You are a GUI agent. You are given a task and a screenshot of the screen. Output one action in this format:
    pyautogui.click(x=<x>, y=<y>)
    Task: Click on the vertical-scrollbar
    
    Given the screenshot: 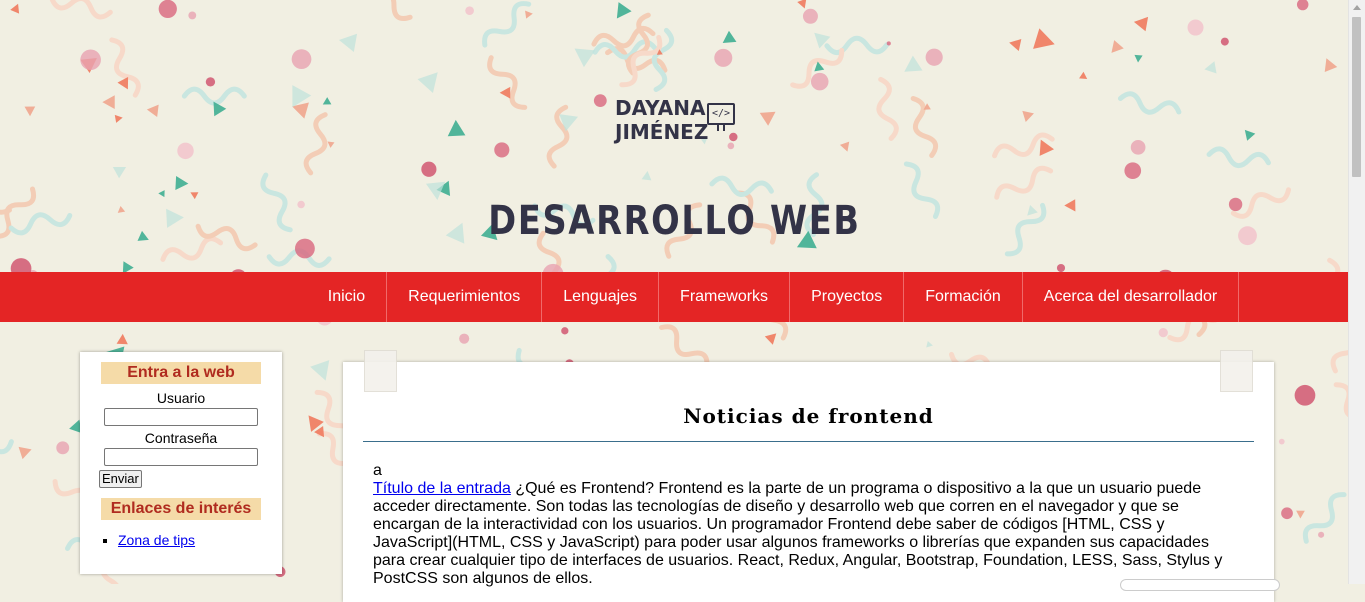 What is the action you would take?
    pyautogui.click(x=1356, y=292)
    